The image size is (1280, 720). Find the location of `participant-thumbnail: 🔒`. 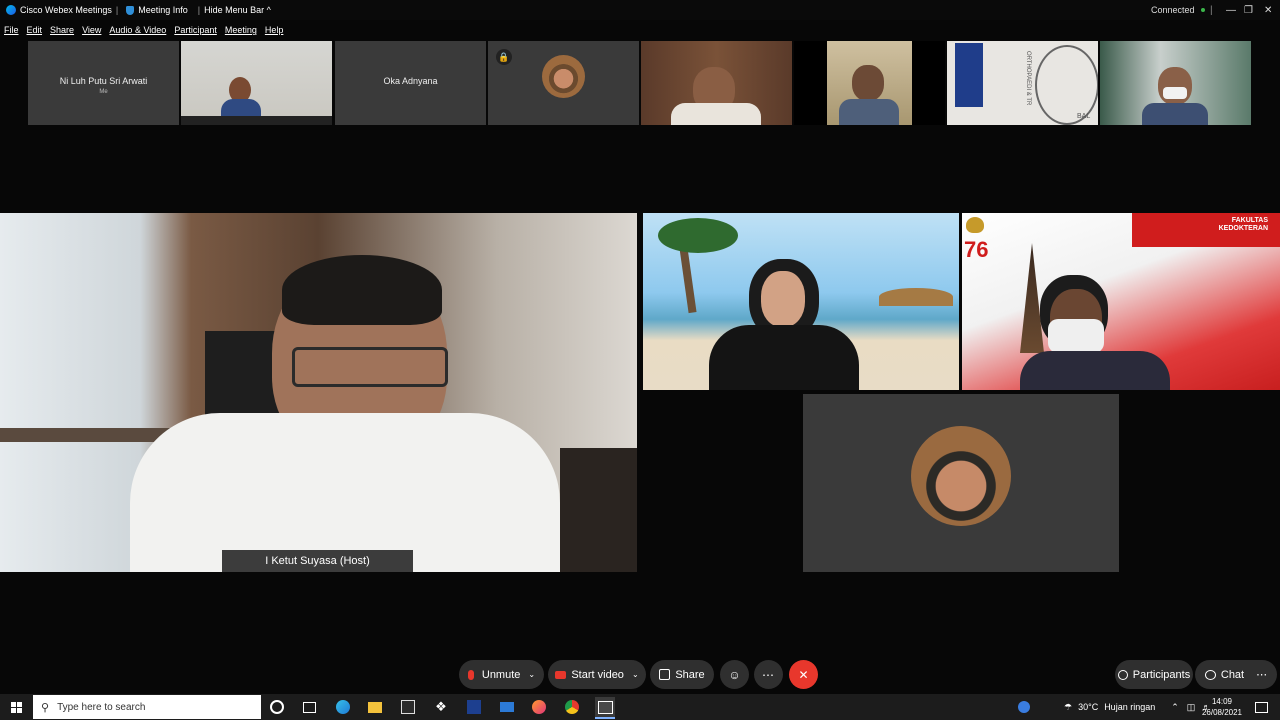

participant-thumbnail: 🔒 is located at coordinates (563, 83).